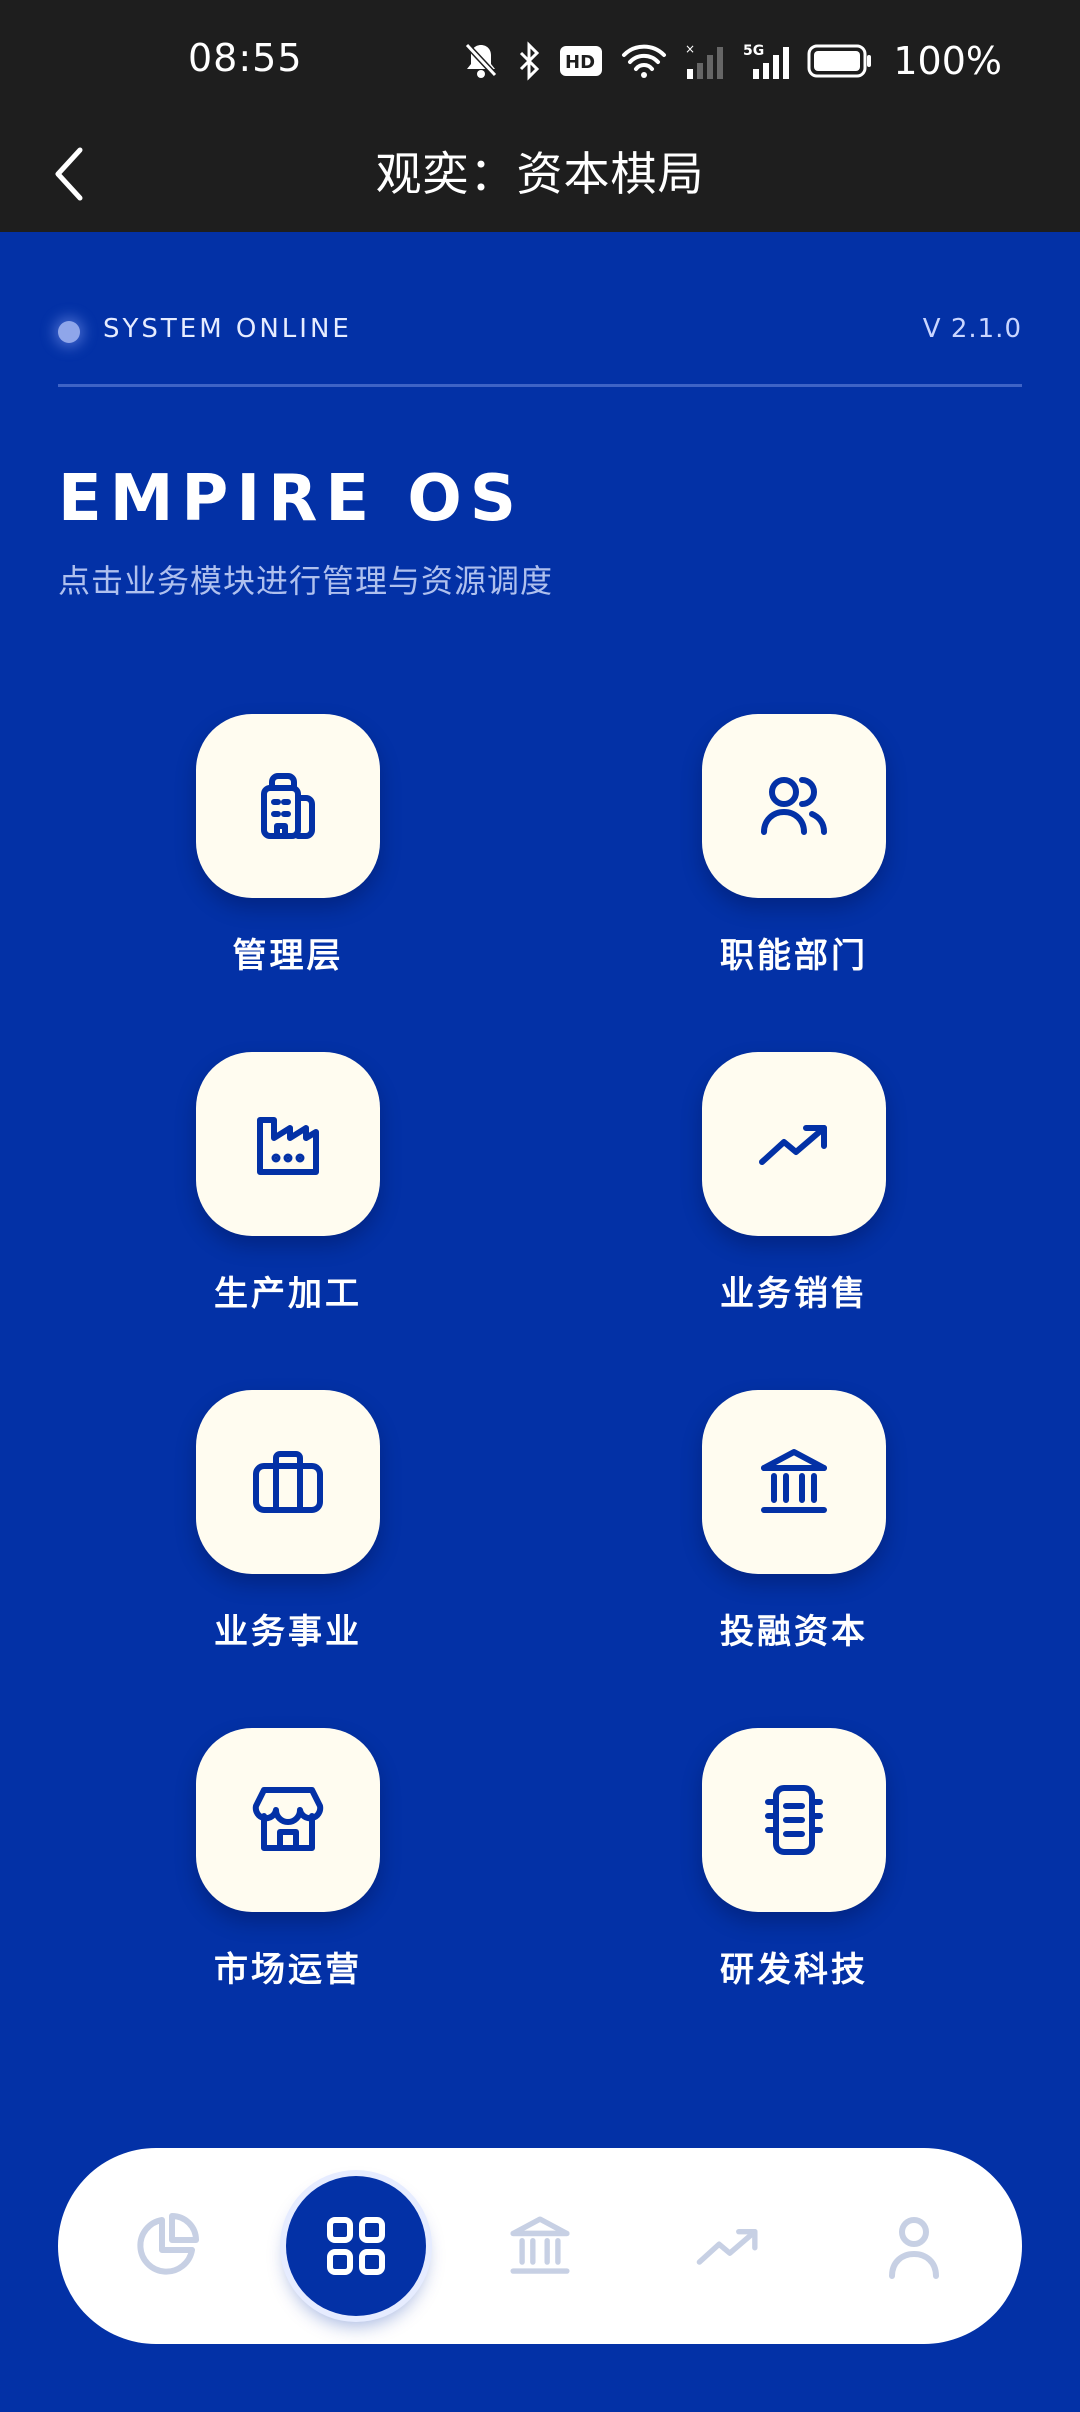  Describe the element at coordinates (481, 61) in the screenshot. I see `bell-muted-icon` at that location.